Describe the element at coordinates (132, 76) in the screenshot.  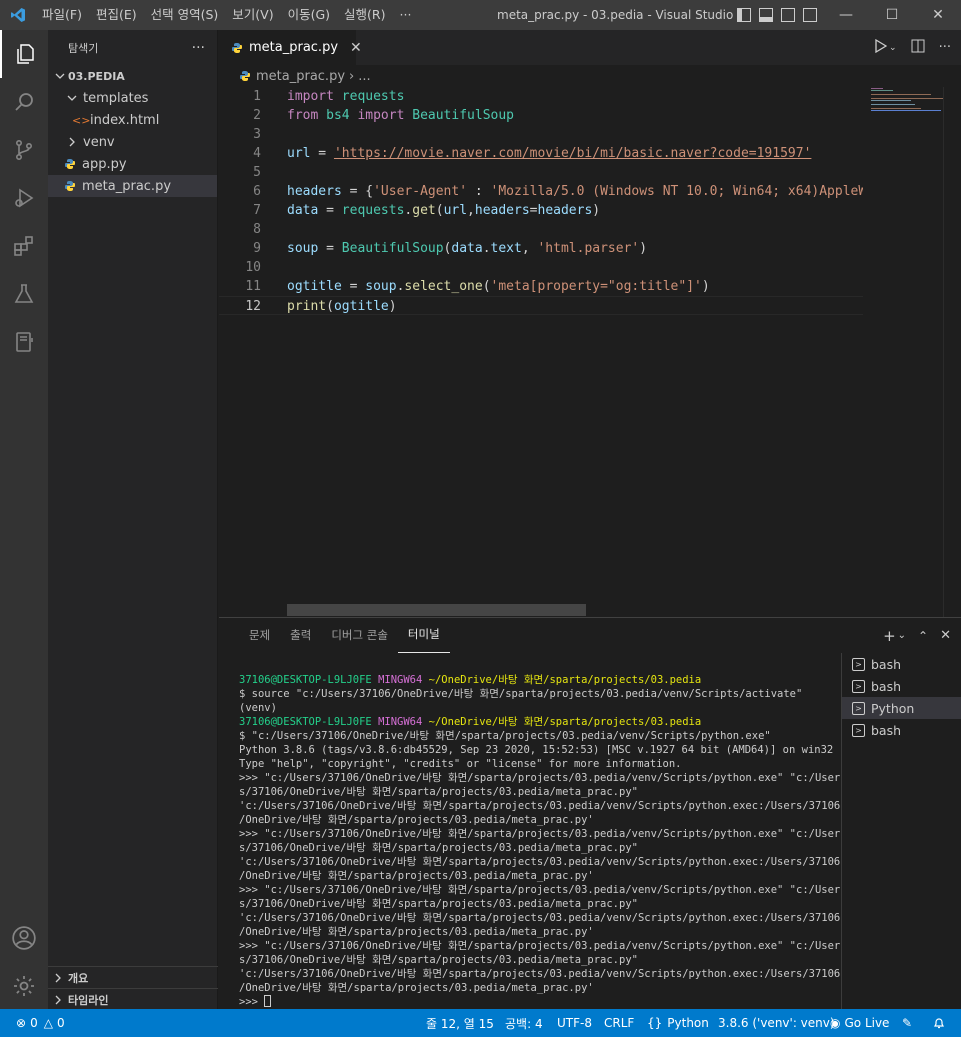
I see `tree-root: 03.PEDIA` at that location.